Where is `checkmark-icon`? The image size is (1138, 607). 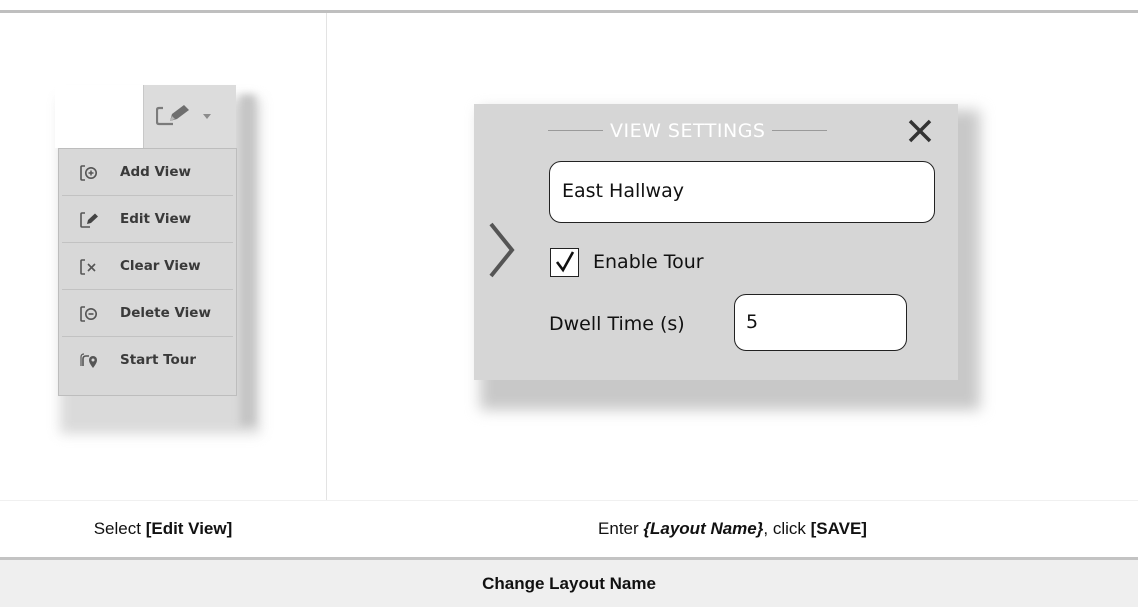
checkmark-icon is located at coordinates (565, 262).